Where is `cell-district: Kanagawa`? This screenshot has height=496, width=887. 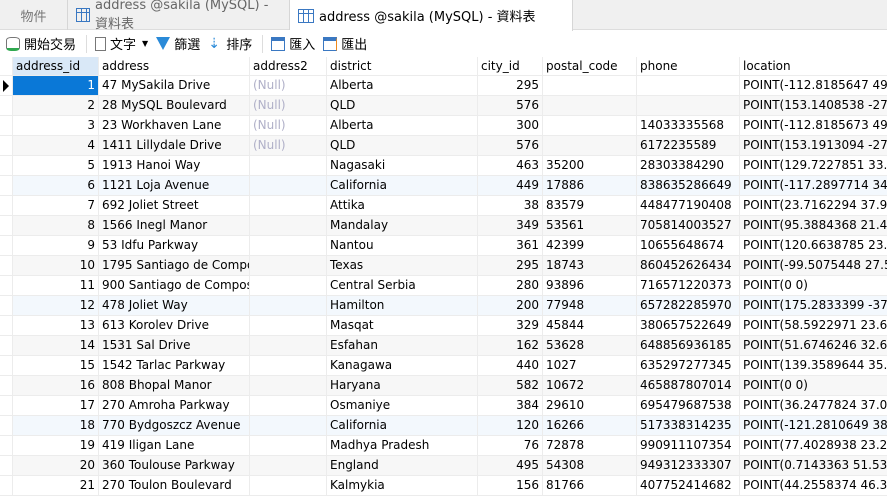
cell-district: Kanagawa is located at coordinates (402, 365).